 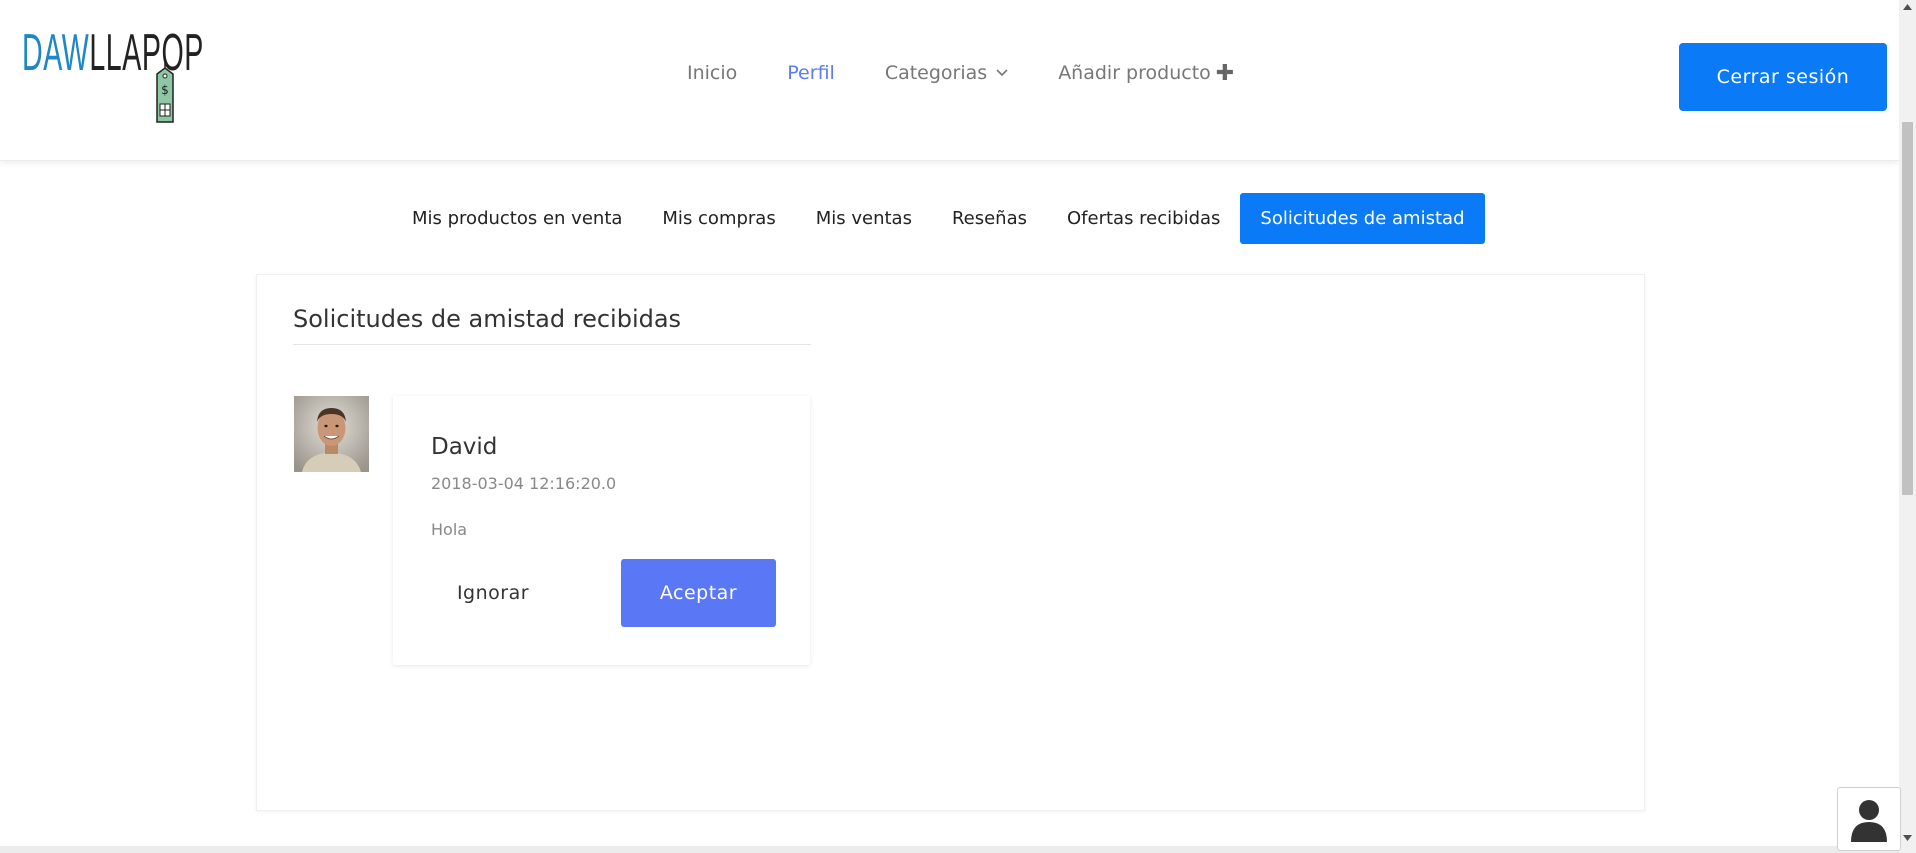 I want to click on scrollbar-thumb, so click(x=1907, y=308).